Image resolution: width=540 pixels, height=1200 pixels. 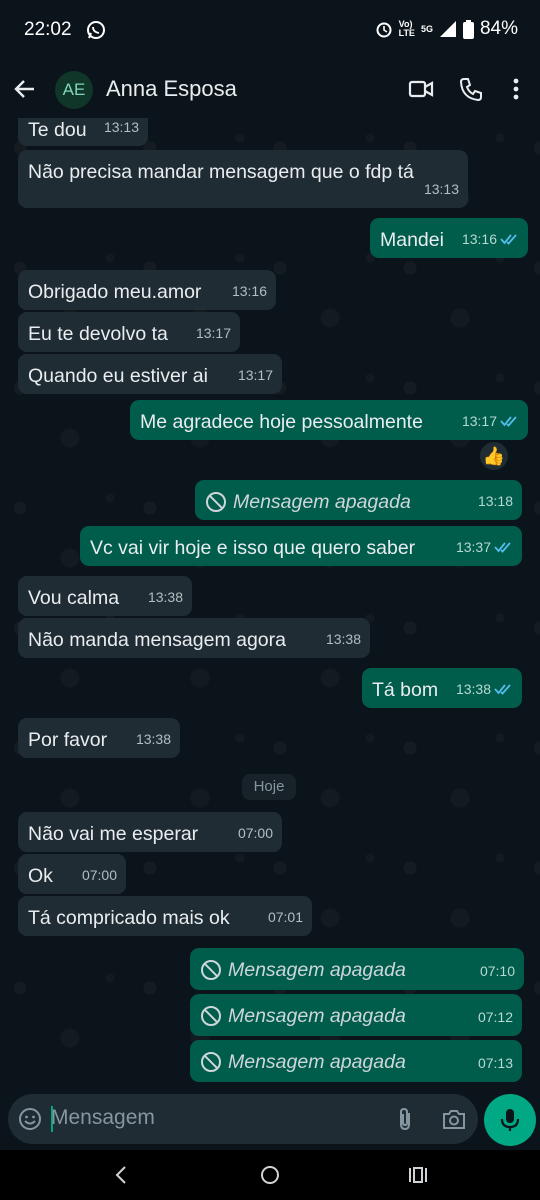 What do you see at coordinates (25, 89) in the screenshot?
I see `back-arrow-icon` at bounding box center [25, 89].